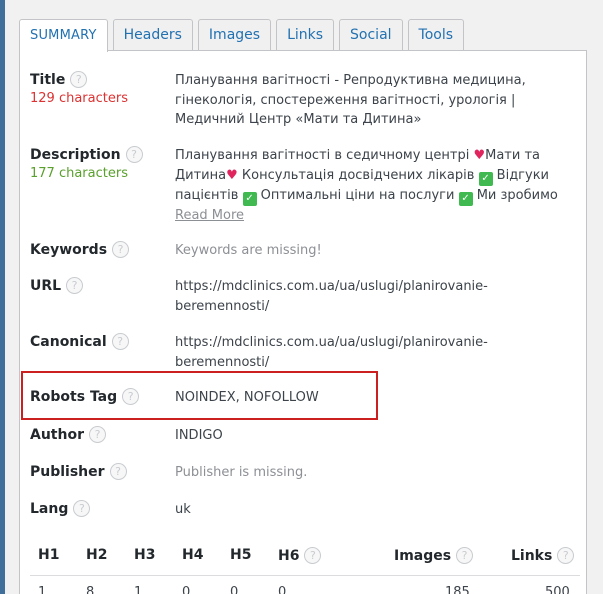  Describe the element at coordinates (199, 395) in the screenshot. I see `robots-highlight-box` at that location.